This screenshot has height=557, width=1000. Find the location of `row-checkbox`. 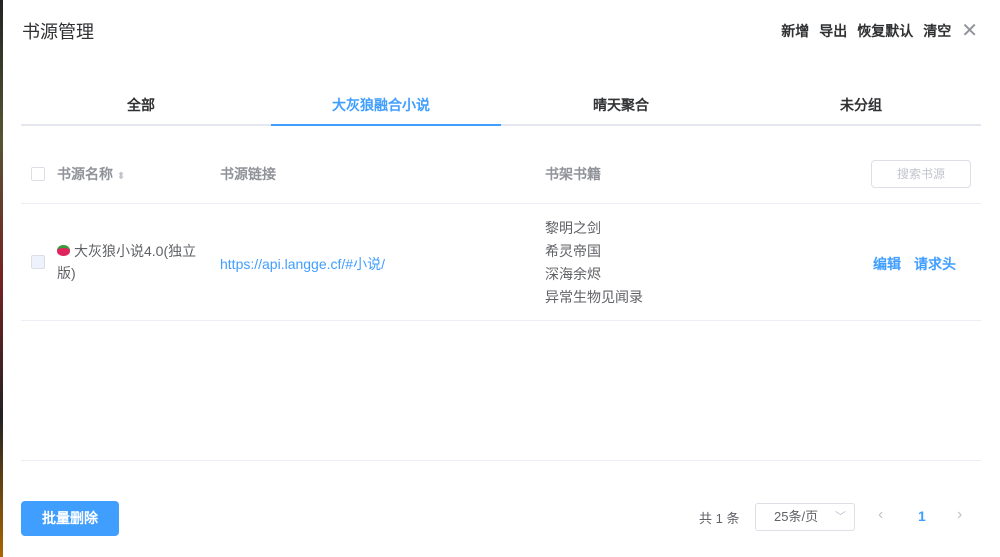

row-checkbox is located at coordinates (38, 262).